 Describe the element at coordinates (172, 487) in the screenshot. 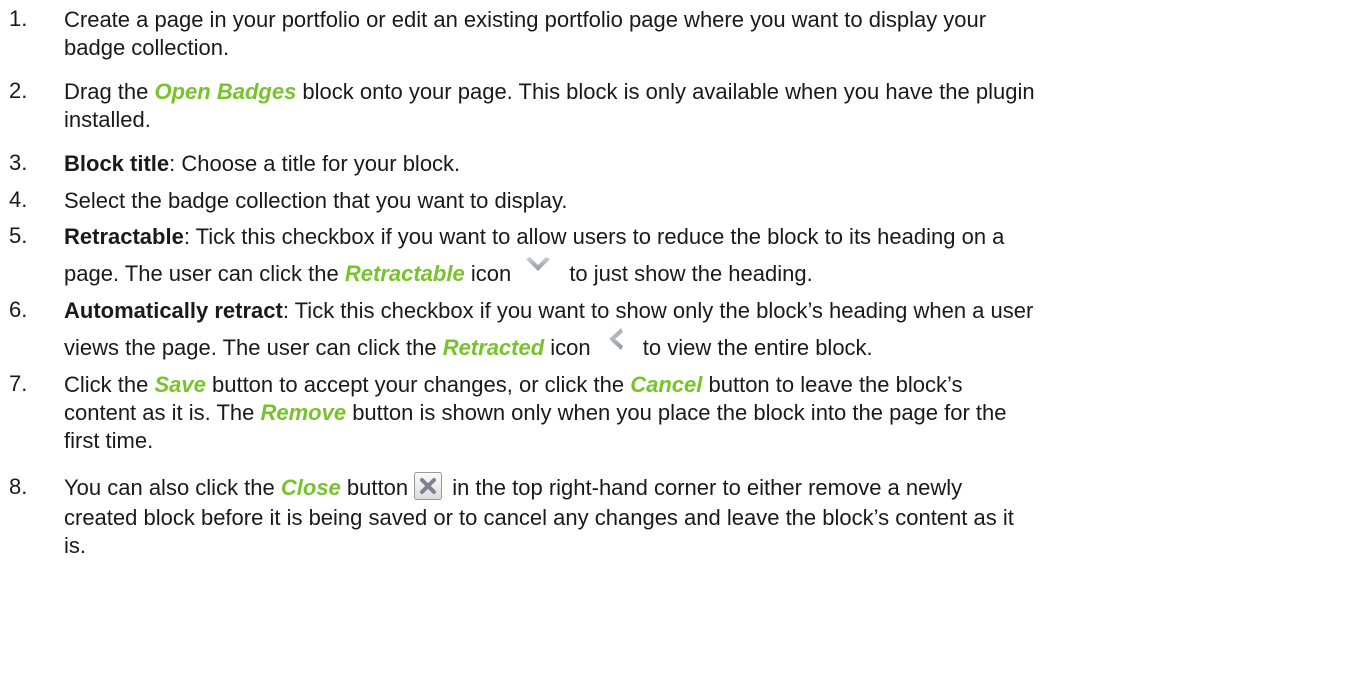

I see `text-fragment: You can also click the` at that location.